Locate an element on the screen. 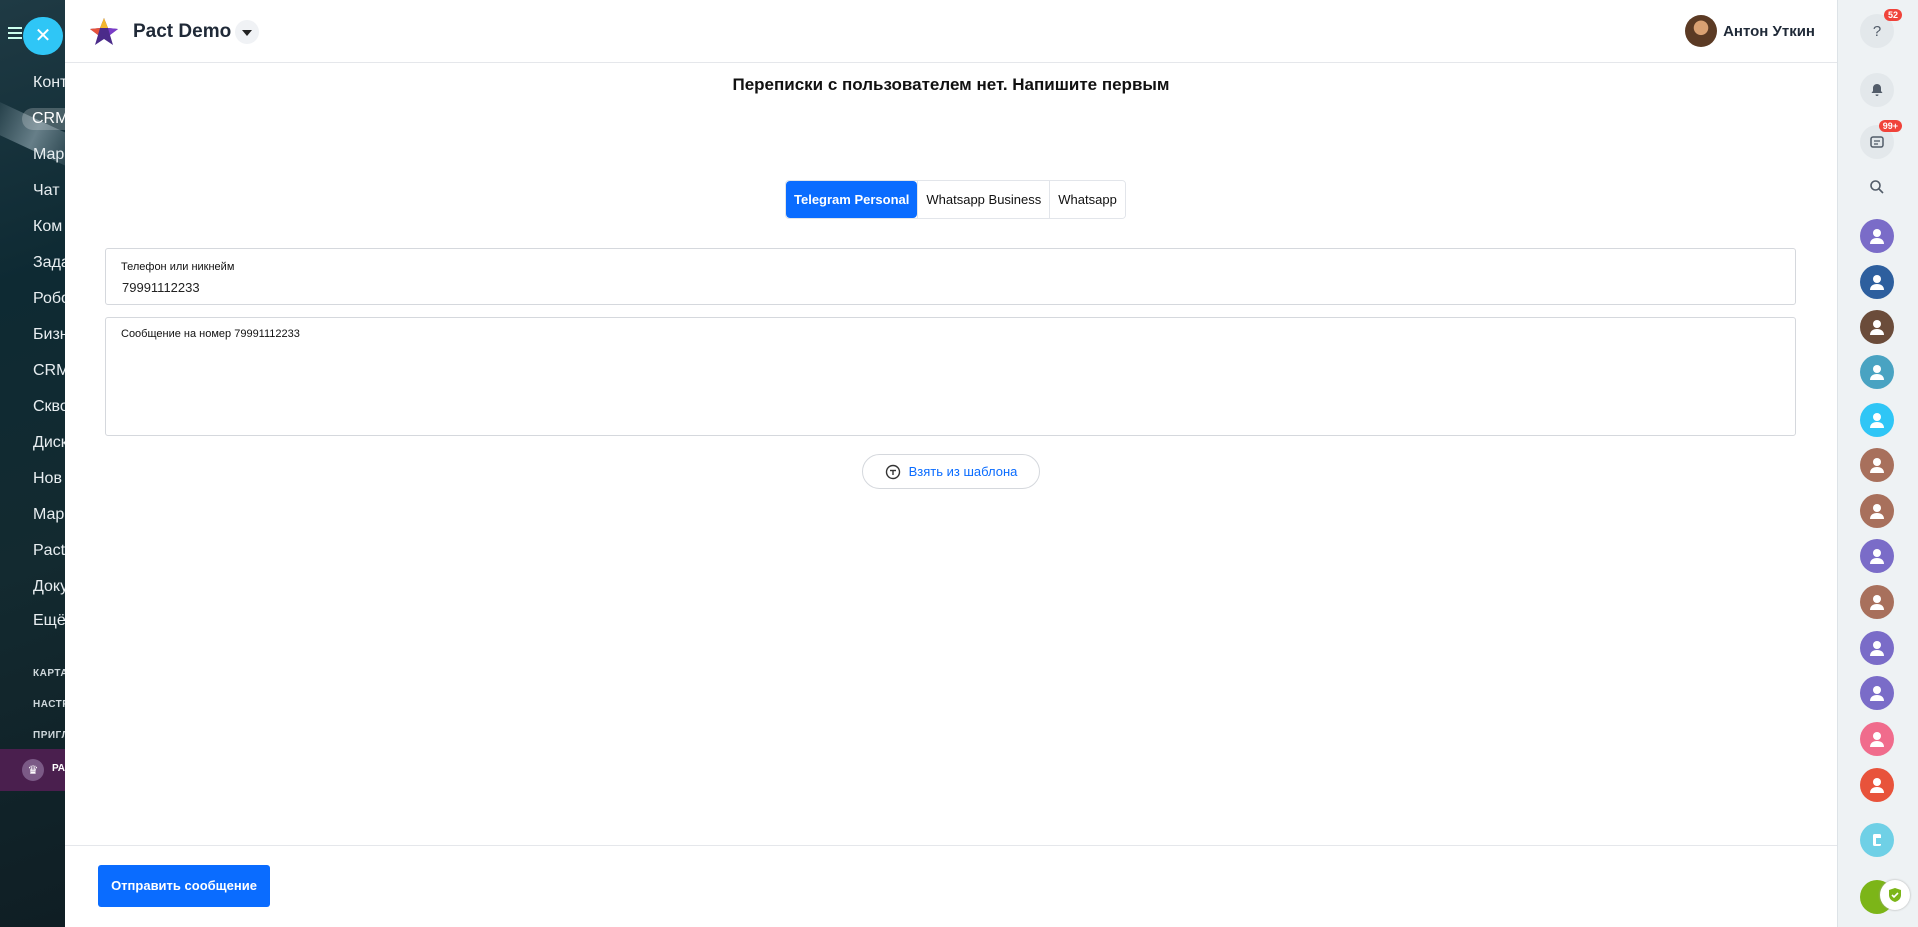  pact-logo-icon is located at coordinates (104, 31).